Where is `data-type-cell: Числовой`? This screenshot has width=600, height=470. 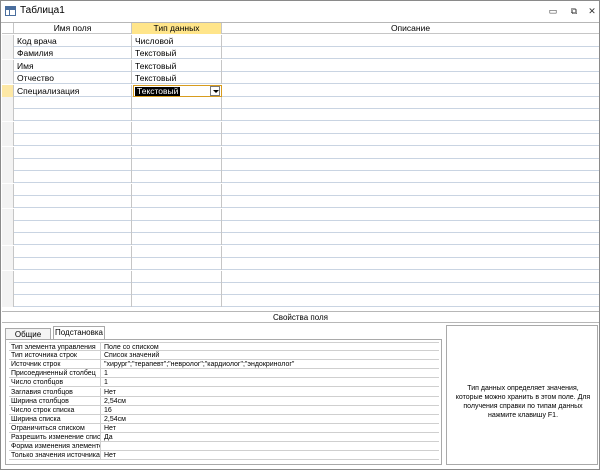
data-type-cell: Числовой is located at coordinates (177, 41).